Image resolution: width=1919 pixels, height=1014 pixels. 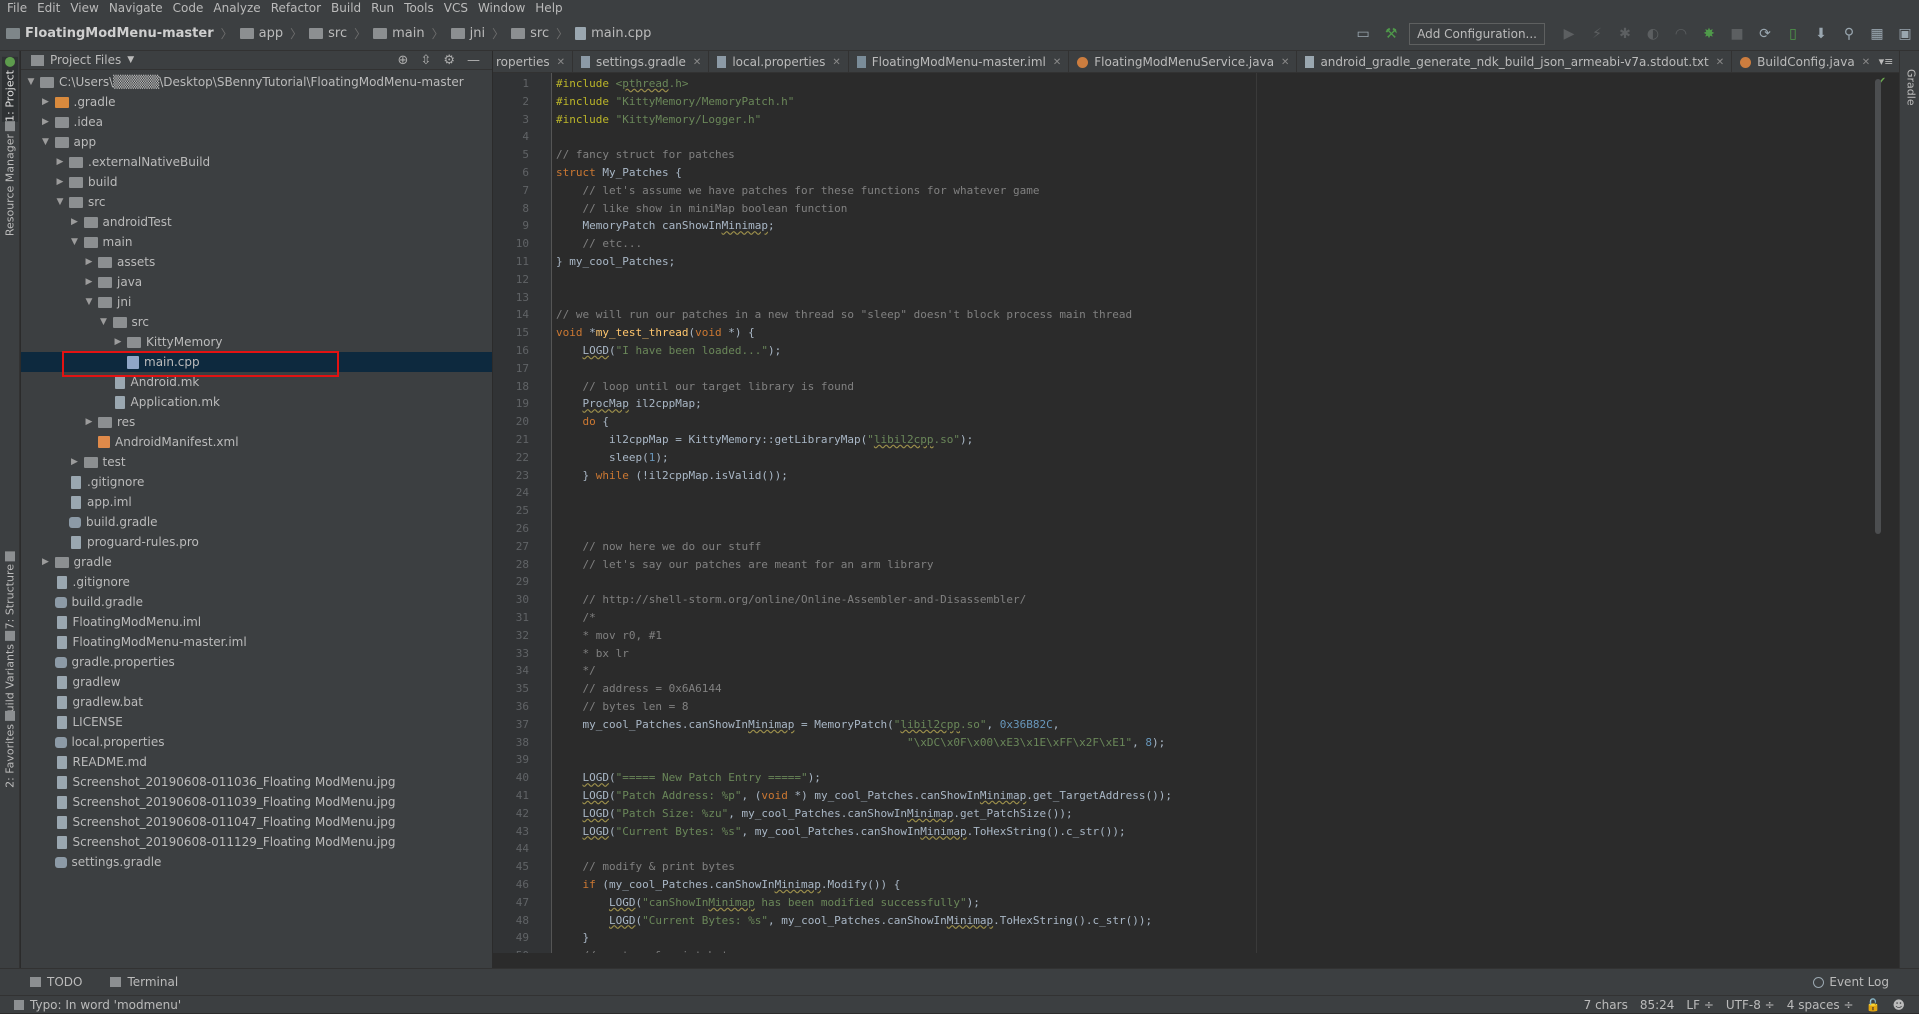 What do you see at coordinates (256, 122) in the screenshot?
I see `tree-item: ▶ .idea` at bounding box center [256, 122].